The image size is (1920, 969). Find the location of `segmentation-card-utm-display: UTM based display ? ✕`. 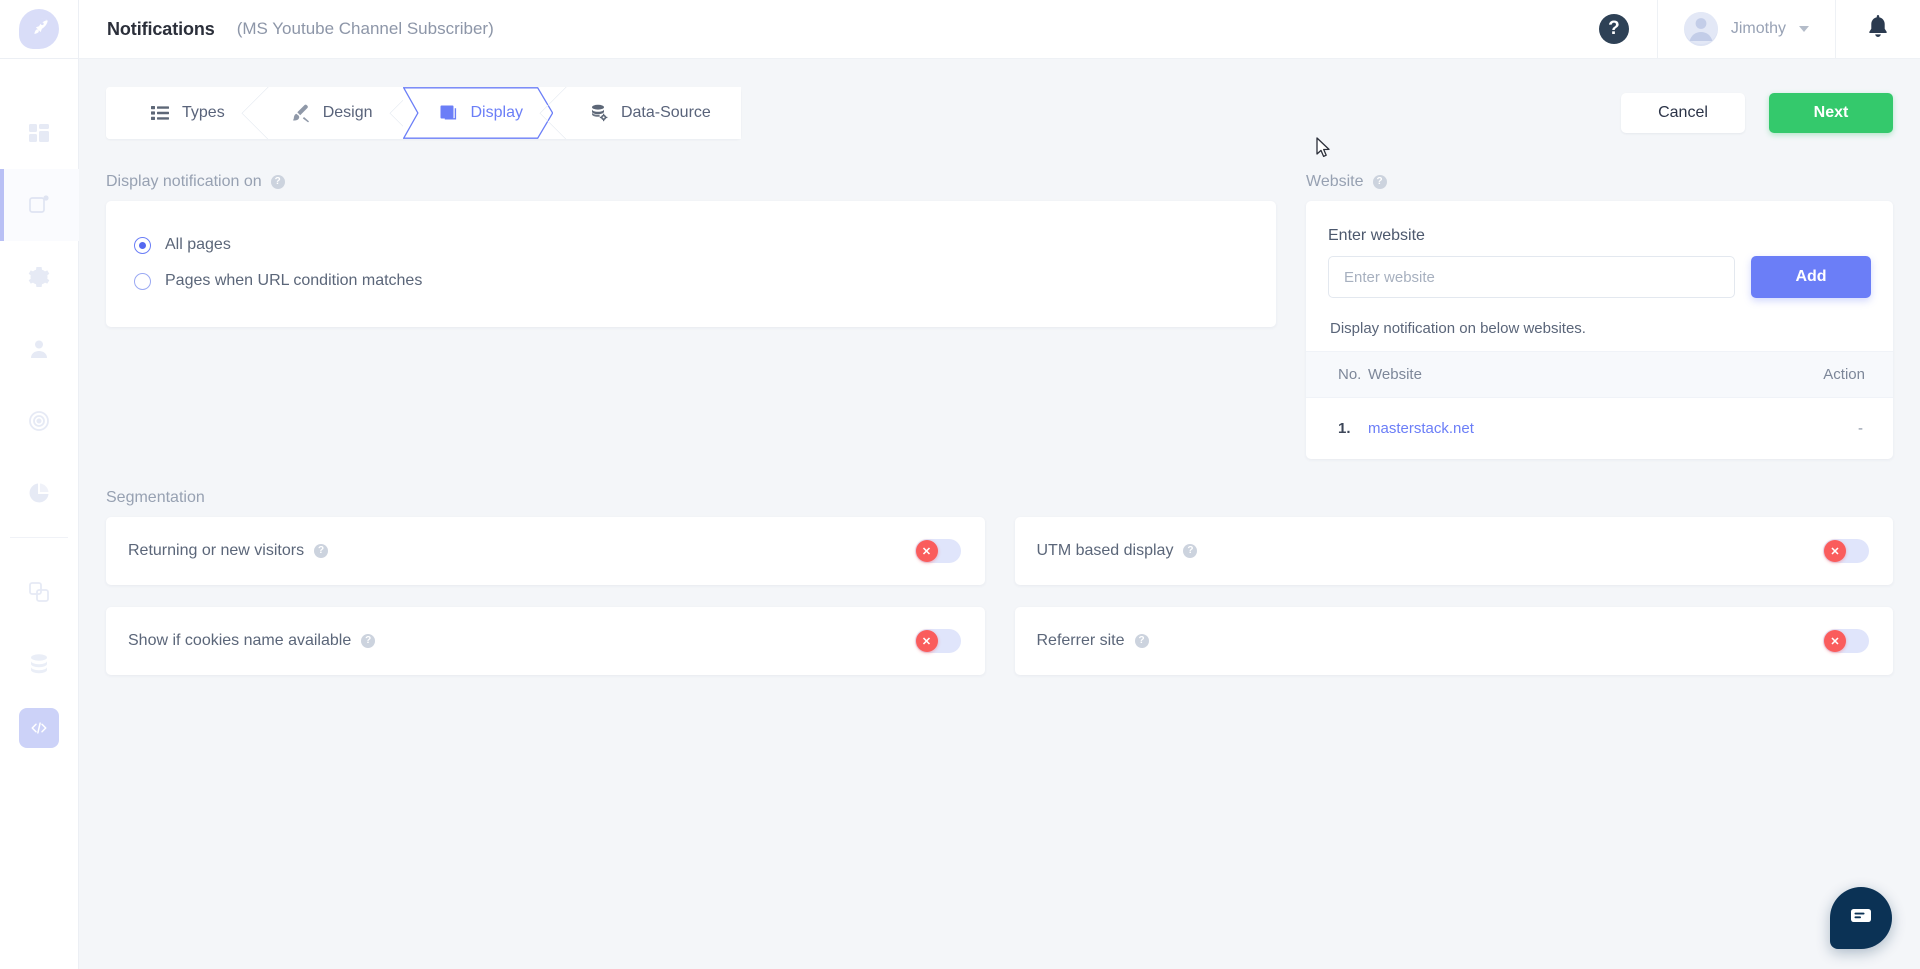

segmentation-card-utm-display: UTM based display ? ✕ is located at coordinates (1453, 551).